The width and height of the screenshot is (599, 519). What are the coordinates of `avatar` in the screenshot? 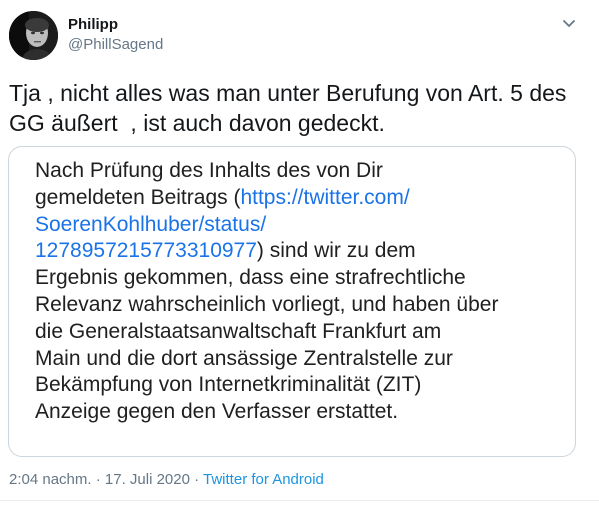 It's located at (33, 35).